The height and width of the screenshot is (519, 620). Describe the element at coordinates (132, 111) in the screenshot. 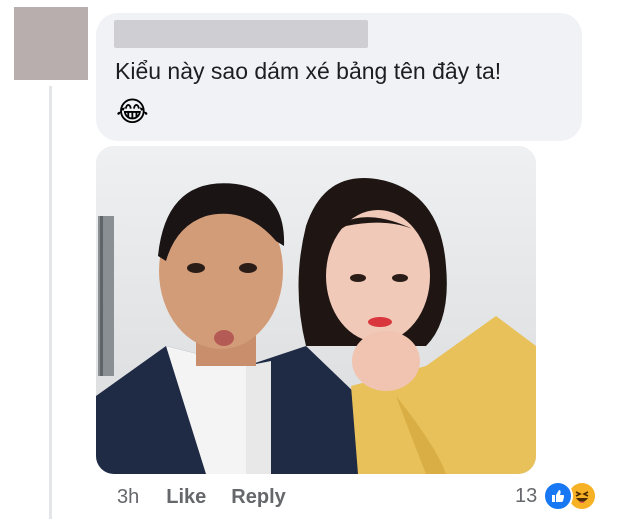

I see `laughing-emoji-icon: 😂` at that location.